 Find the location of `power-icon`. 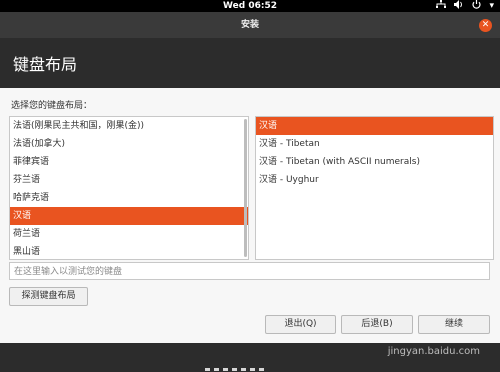

power-icon is located at coordinates (477, 6).